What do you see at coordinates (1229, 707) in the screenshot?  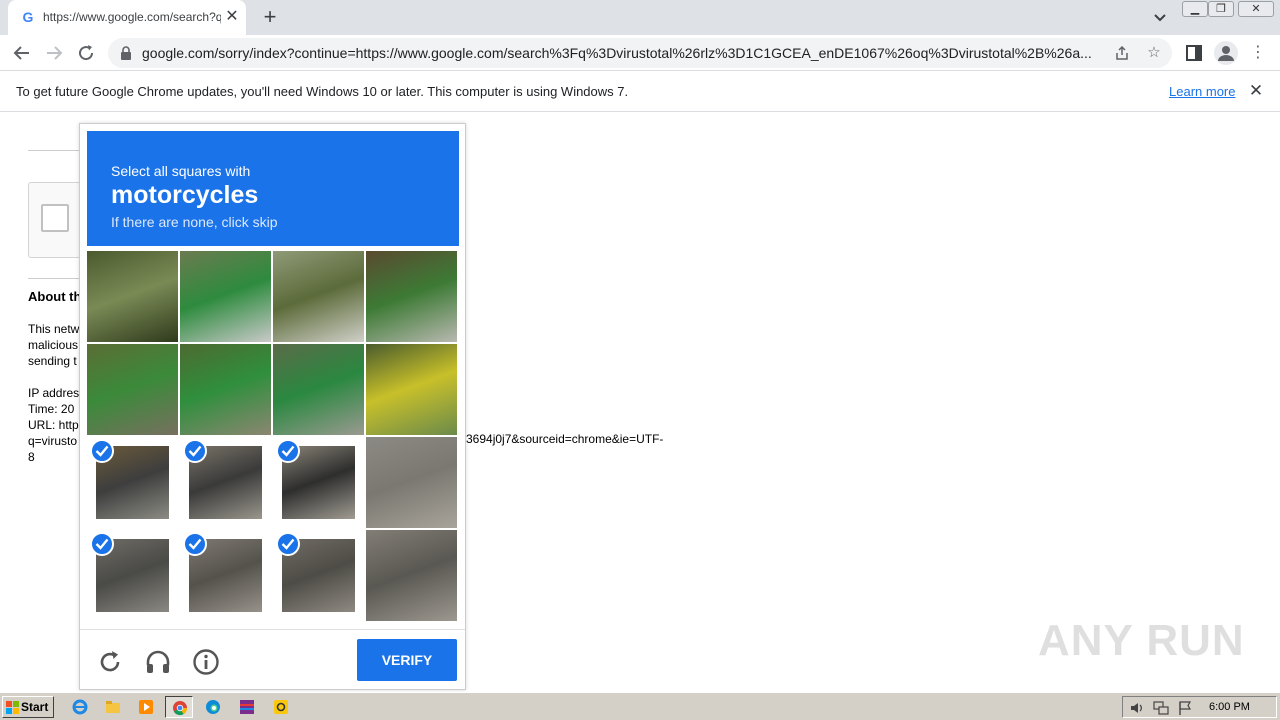 I see `clock: 6:00 PM` at bounding box center [1229, 707].